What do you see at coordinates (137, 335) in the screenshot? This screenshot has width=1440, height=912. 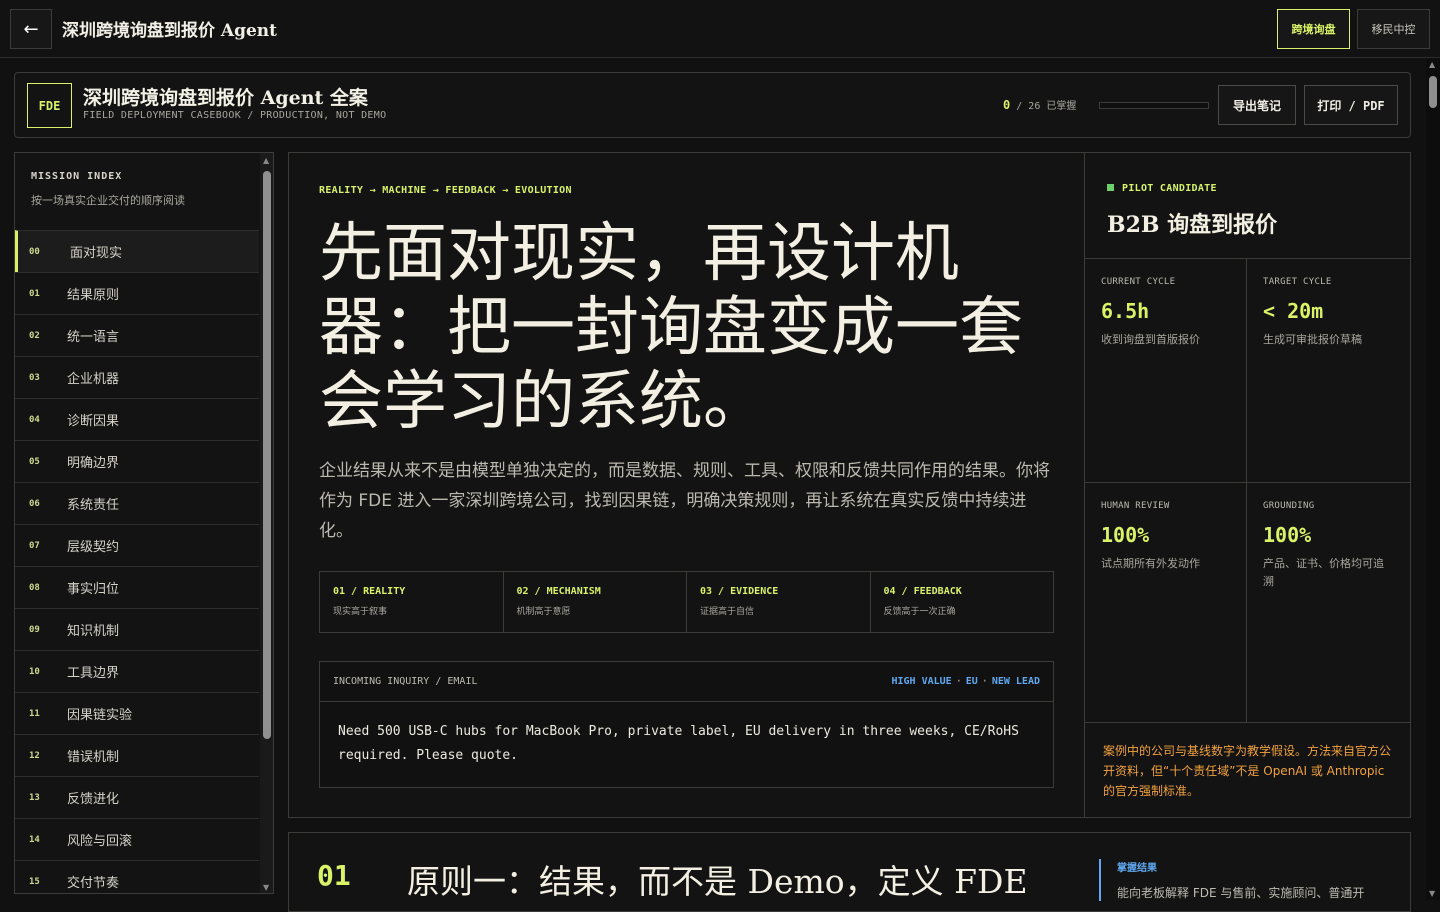 I see `sidebar-item-02: 02 统一语言` at bounding box center [137, 335].